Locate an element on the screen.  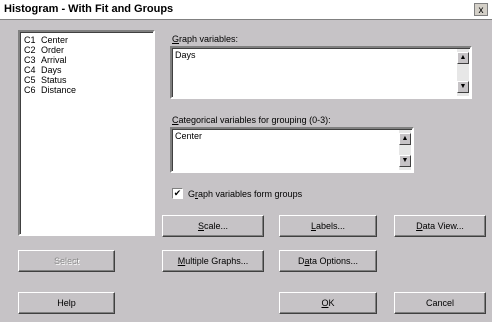
variable-list-item: C6 Distance is located at coordinates (50, 90).